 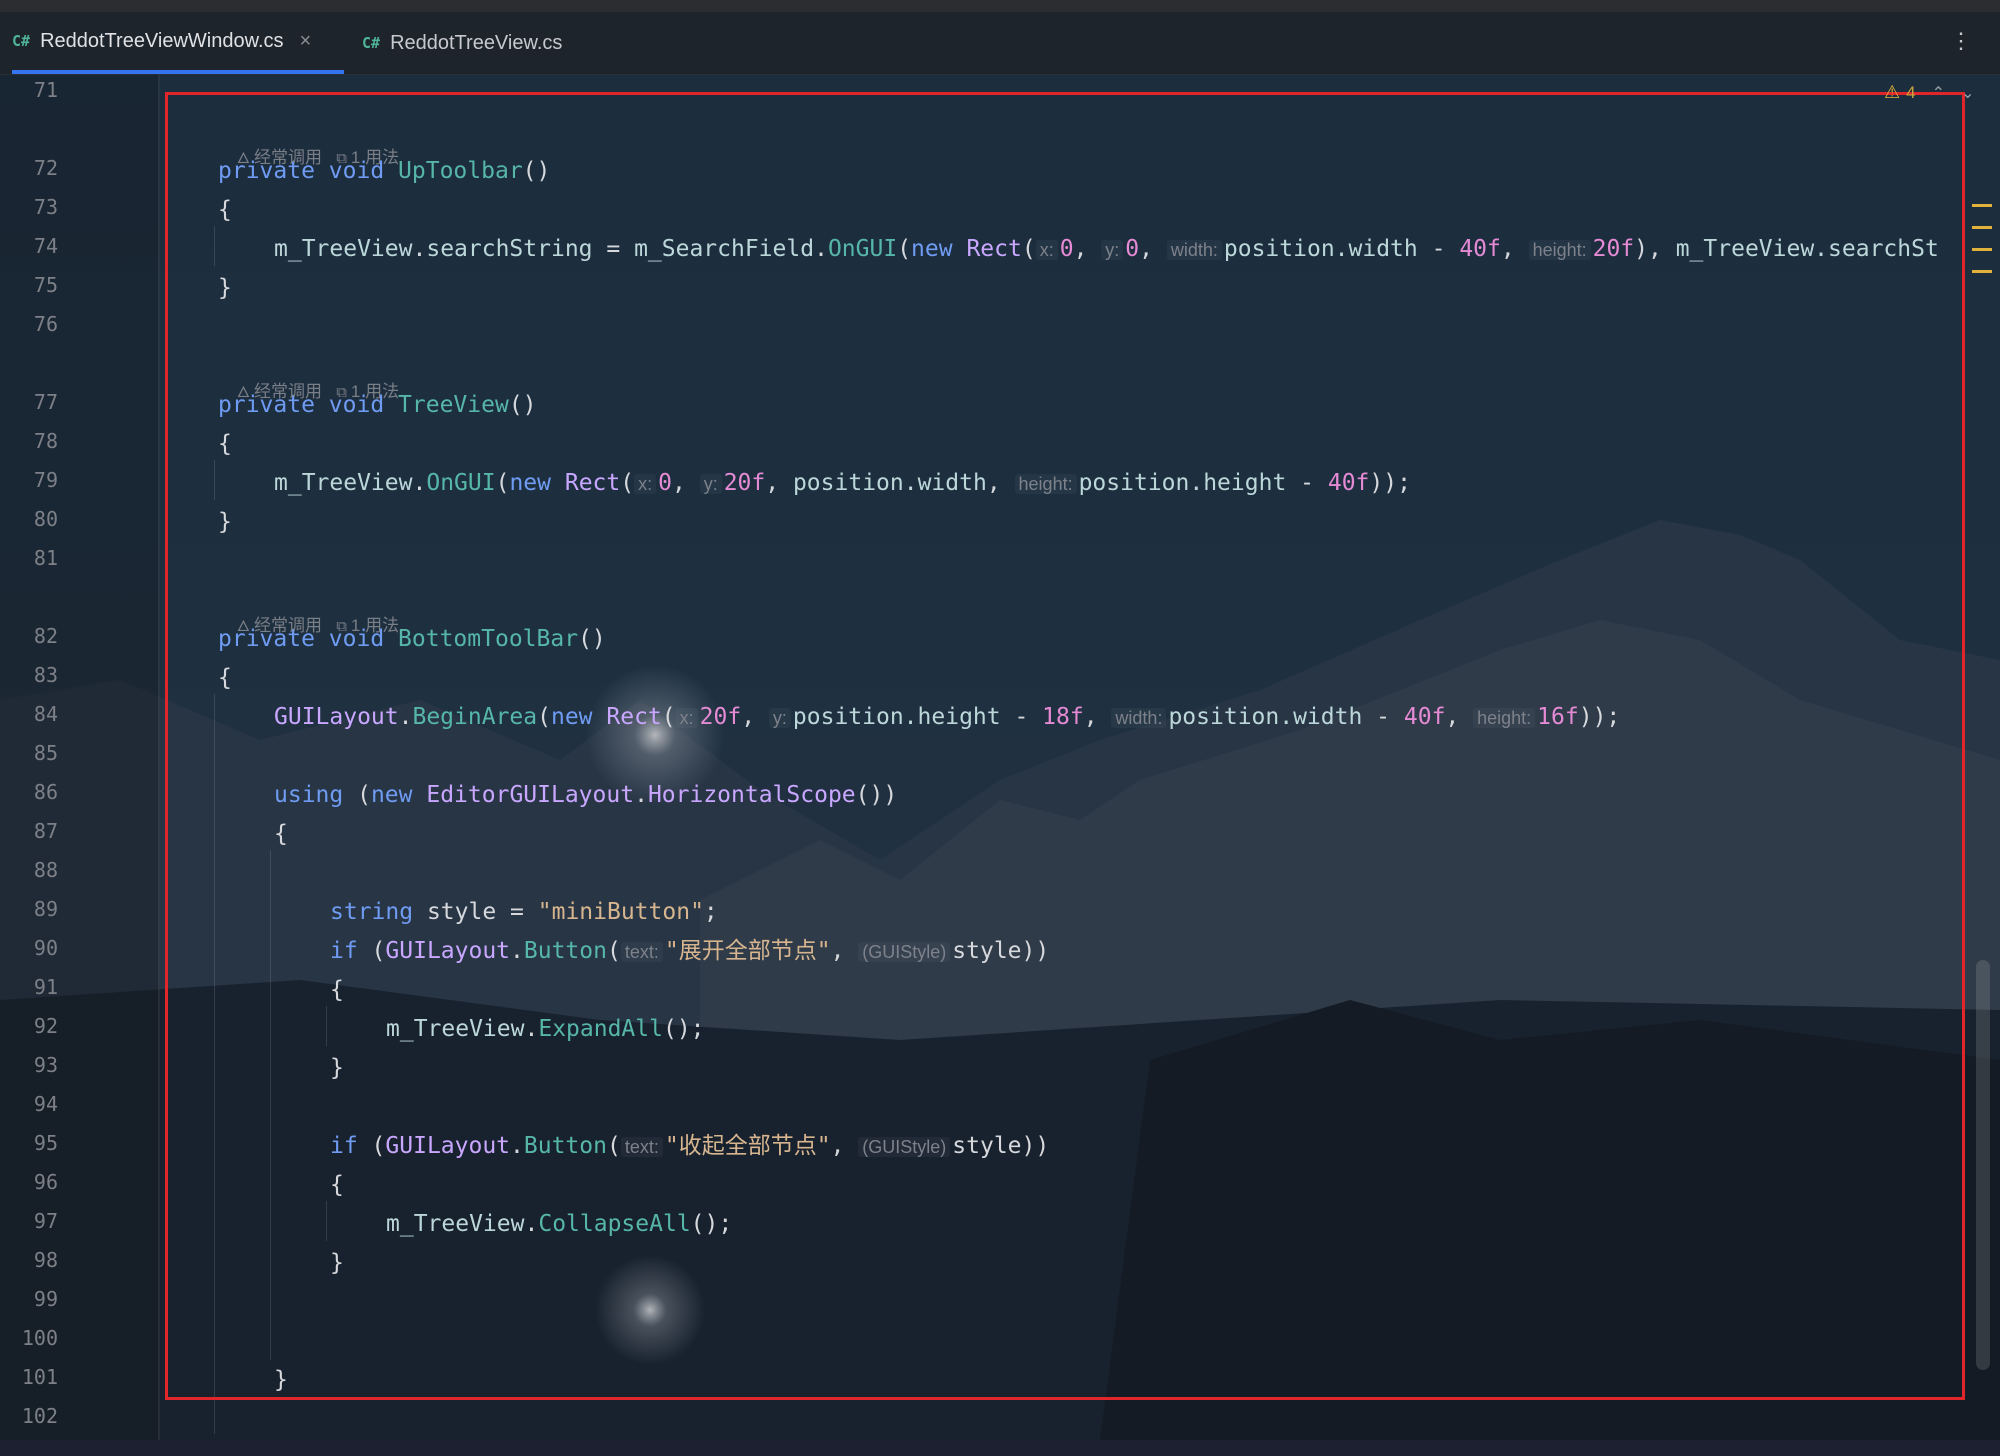 What do you see at coordinates (45, 1065) in the screenshot?
I see `line-number: 93` at bounding box center [45, 1065].